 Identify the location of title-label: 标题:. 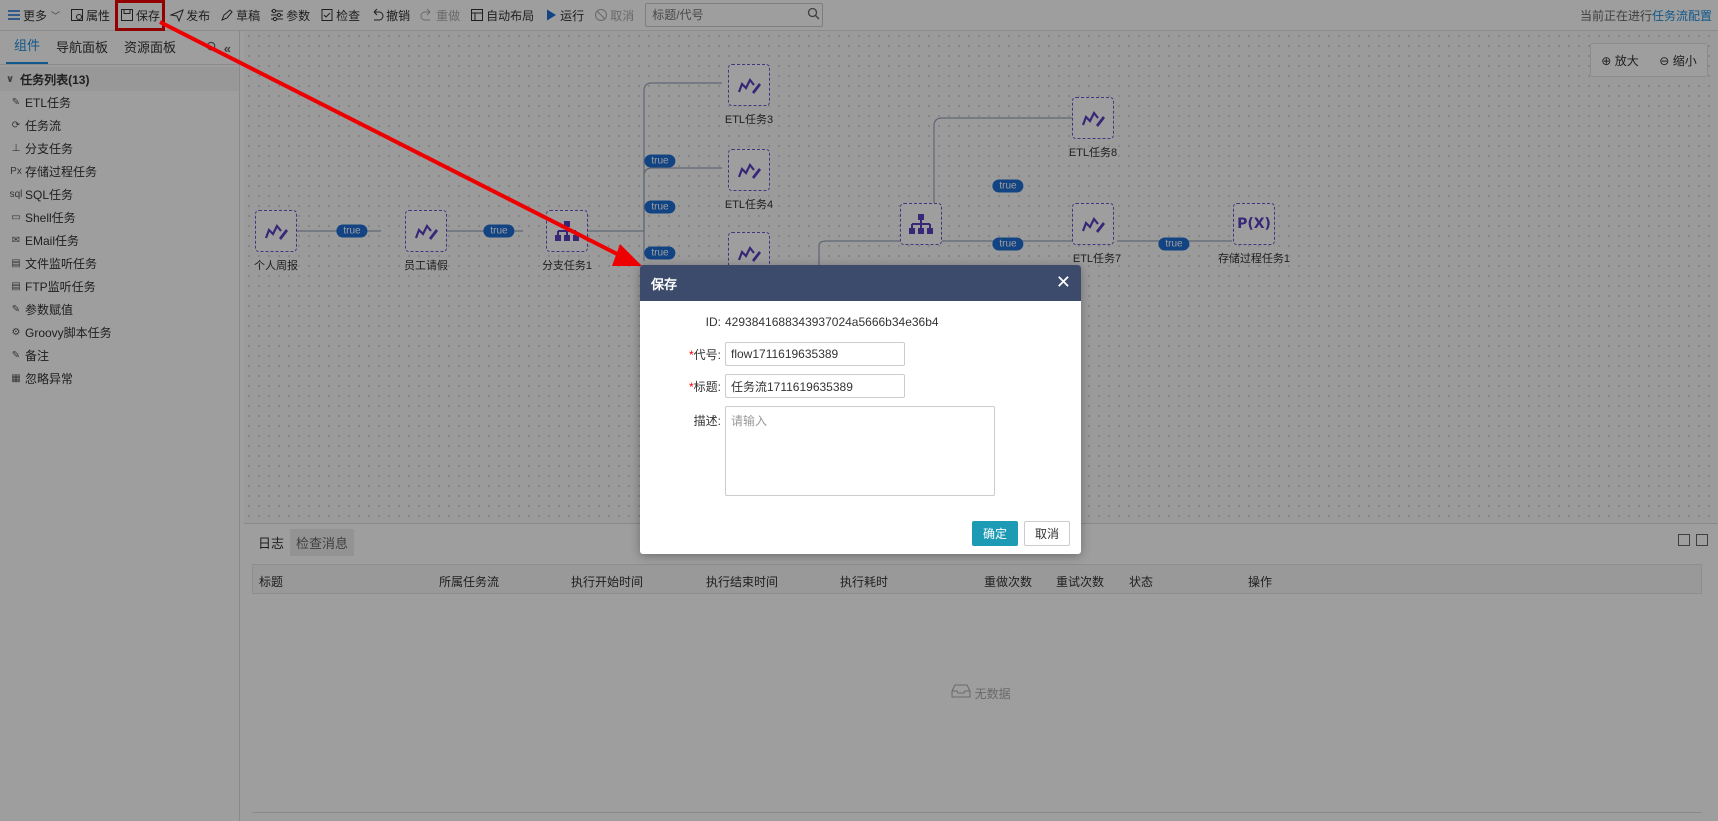
(707, 386).